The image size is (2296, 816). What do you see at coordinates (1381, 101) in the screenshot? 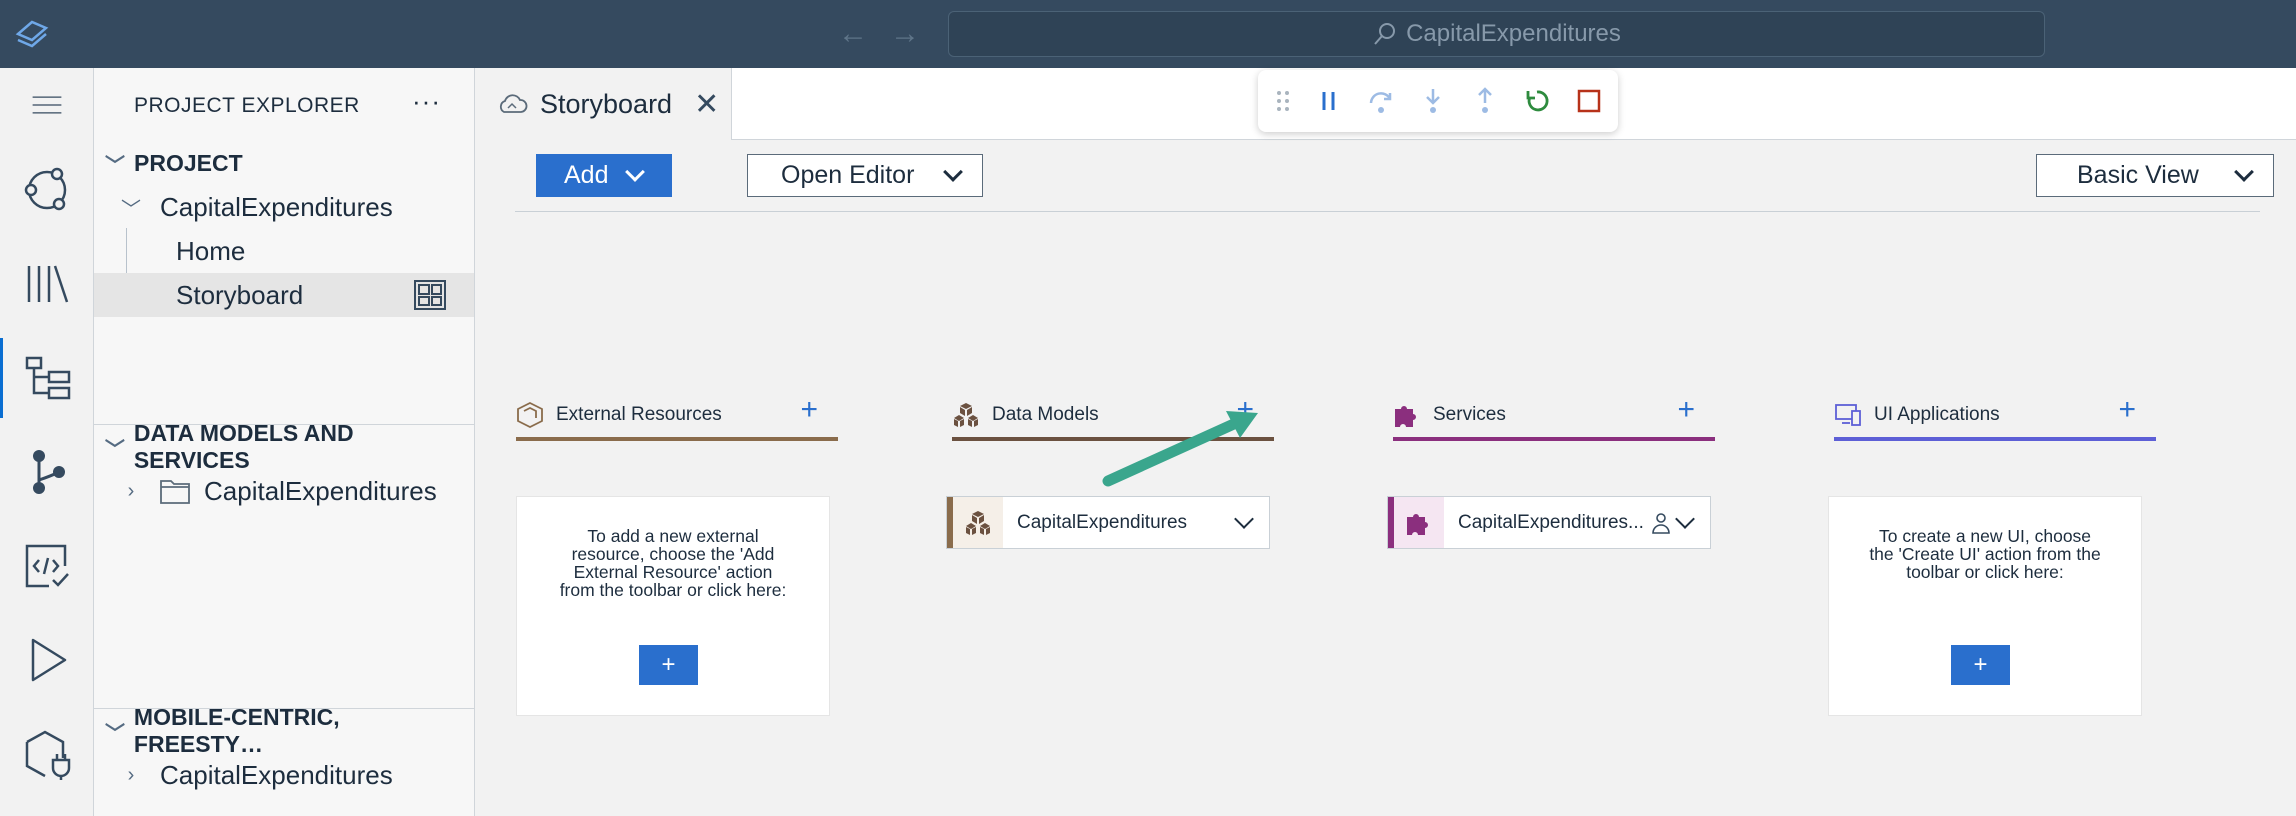
I see `step-over-icon` at bounding box center [1381, 101].